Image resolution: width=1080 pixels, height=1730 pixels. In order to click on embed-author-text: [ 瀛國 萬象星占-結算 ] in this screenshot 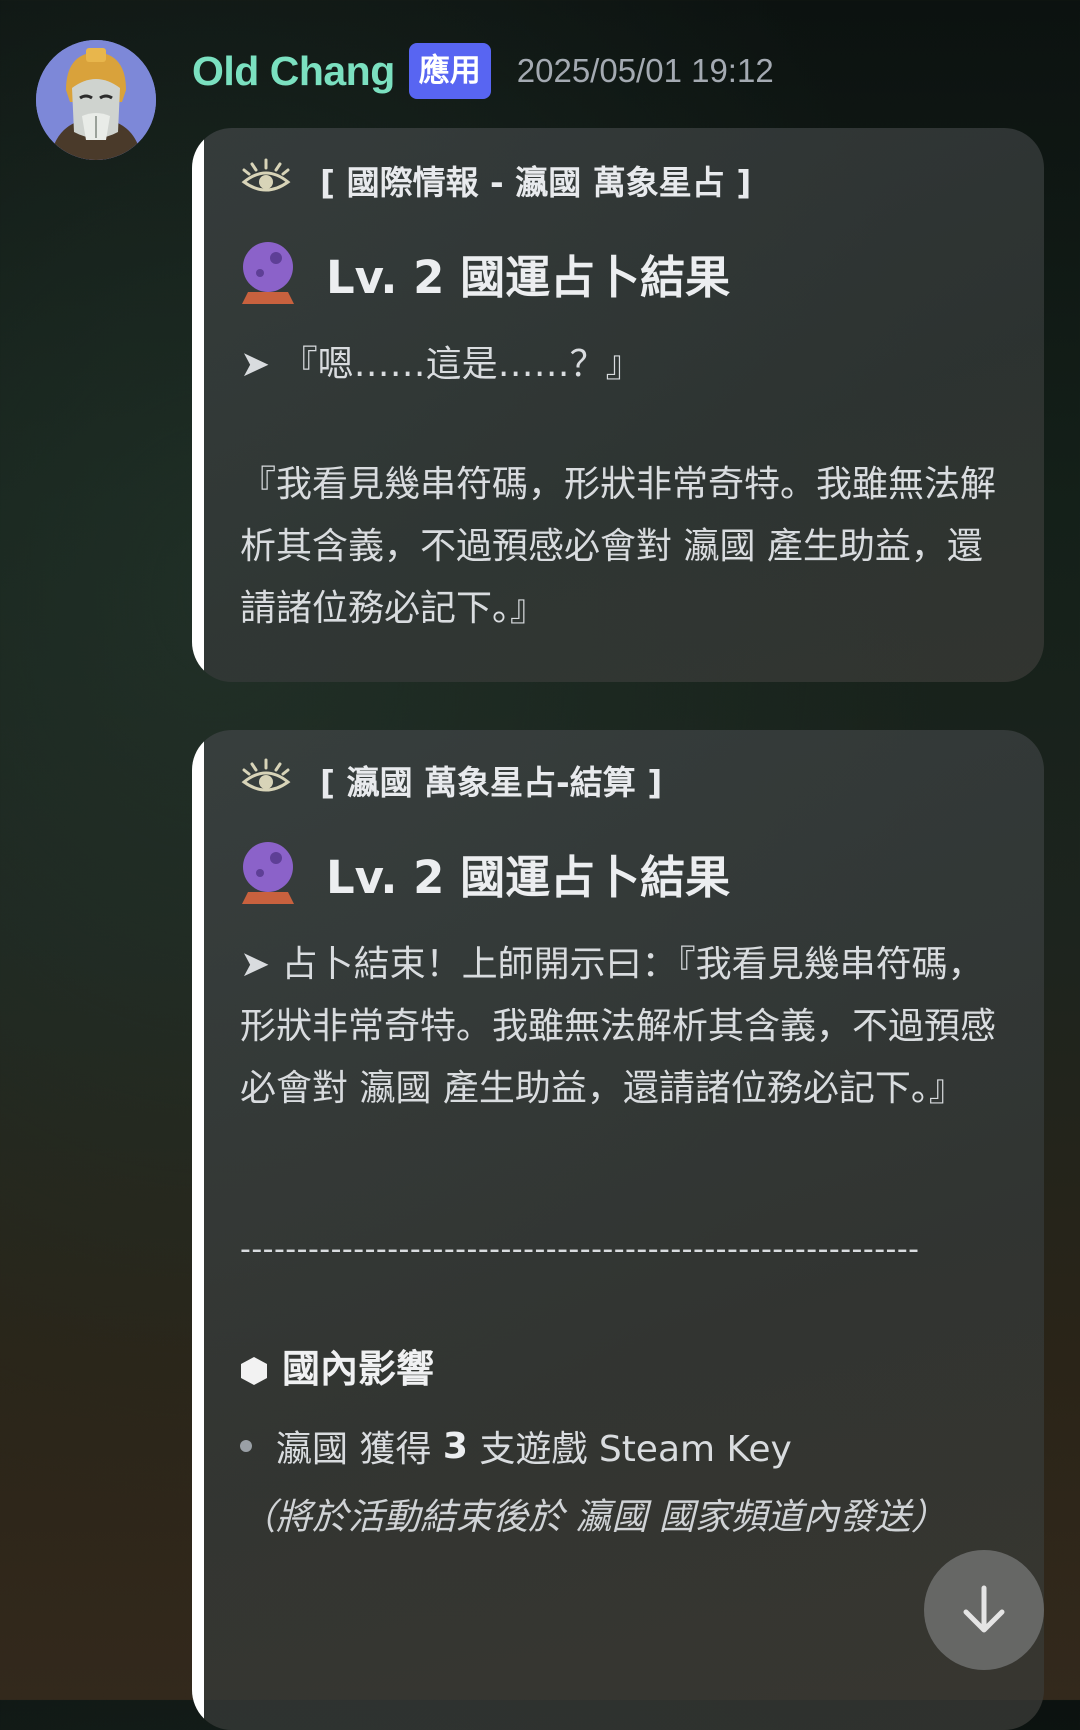, I will do `click(491, 782)`.